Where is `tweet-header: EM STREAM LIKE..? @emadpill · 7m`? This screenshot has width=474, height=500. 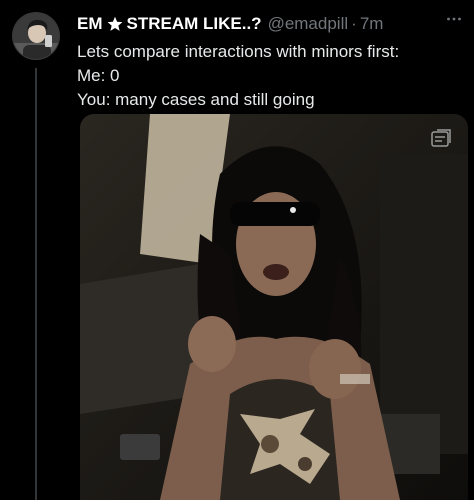
tweet-header: EM STREAM LIKE..? @emadpill · 7m is located at coordinates (270, 24).